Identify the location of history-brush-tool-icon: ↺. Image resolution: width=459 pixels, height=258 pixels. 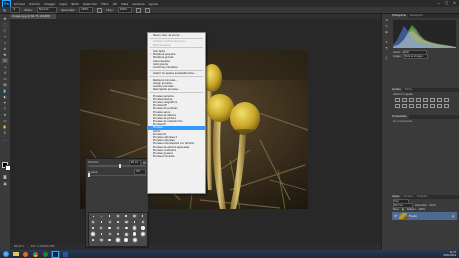
(5, 72).